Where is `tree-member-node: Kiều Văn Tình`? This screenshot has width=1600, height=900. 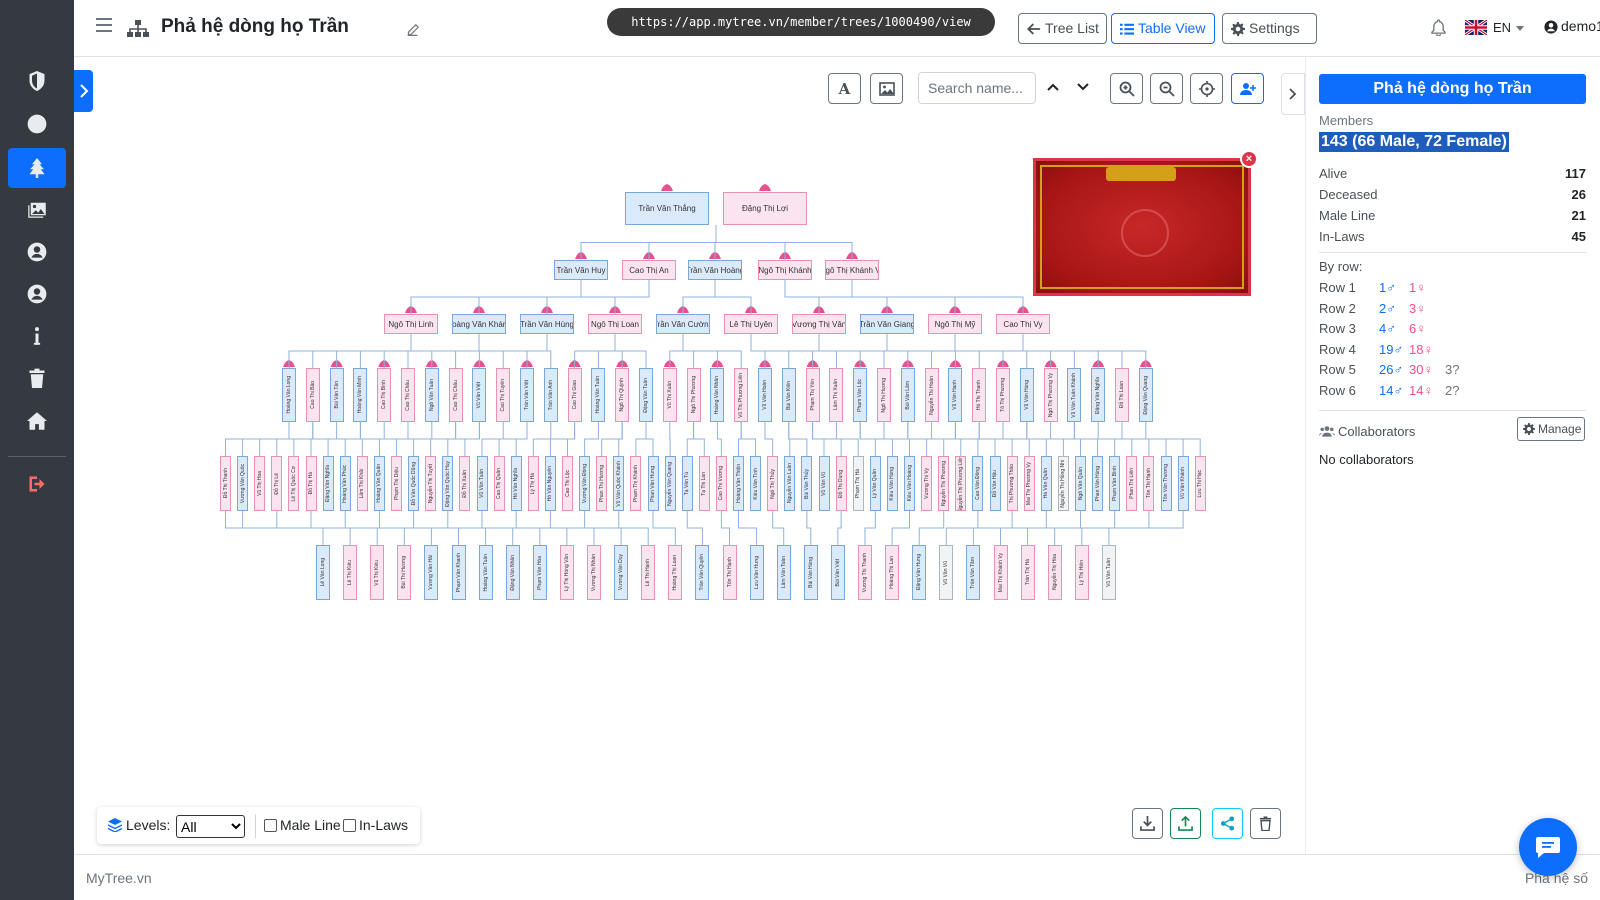 tree-member-node: Kiều Văn Tình is located at coordinates (756, 483).